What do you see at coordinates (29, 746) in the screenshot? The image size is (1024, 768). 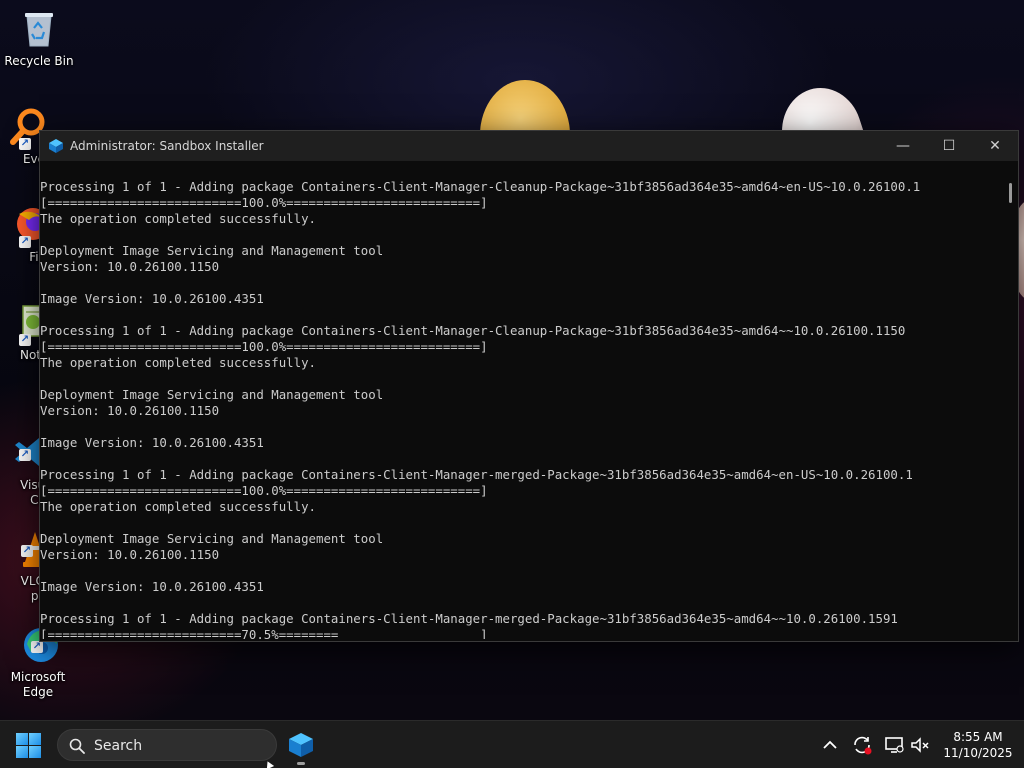 I see `windows-start-icon` at bounding box center [29, 746].